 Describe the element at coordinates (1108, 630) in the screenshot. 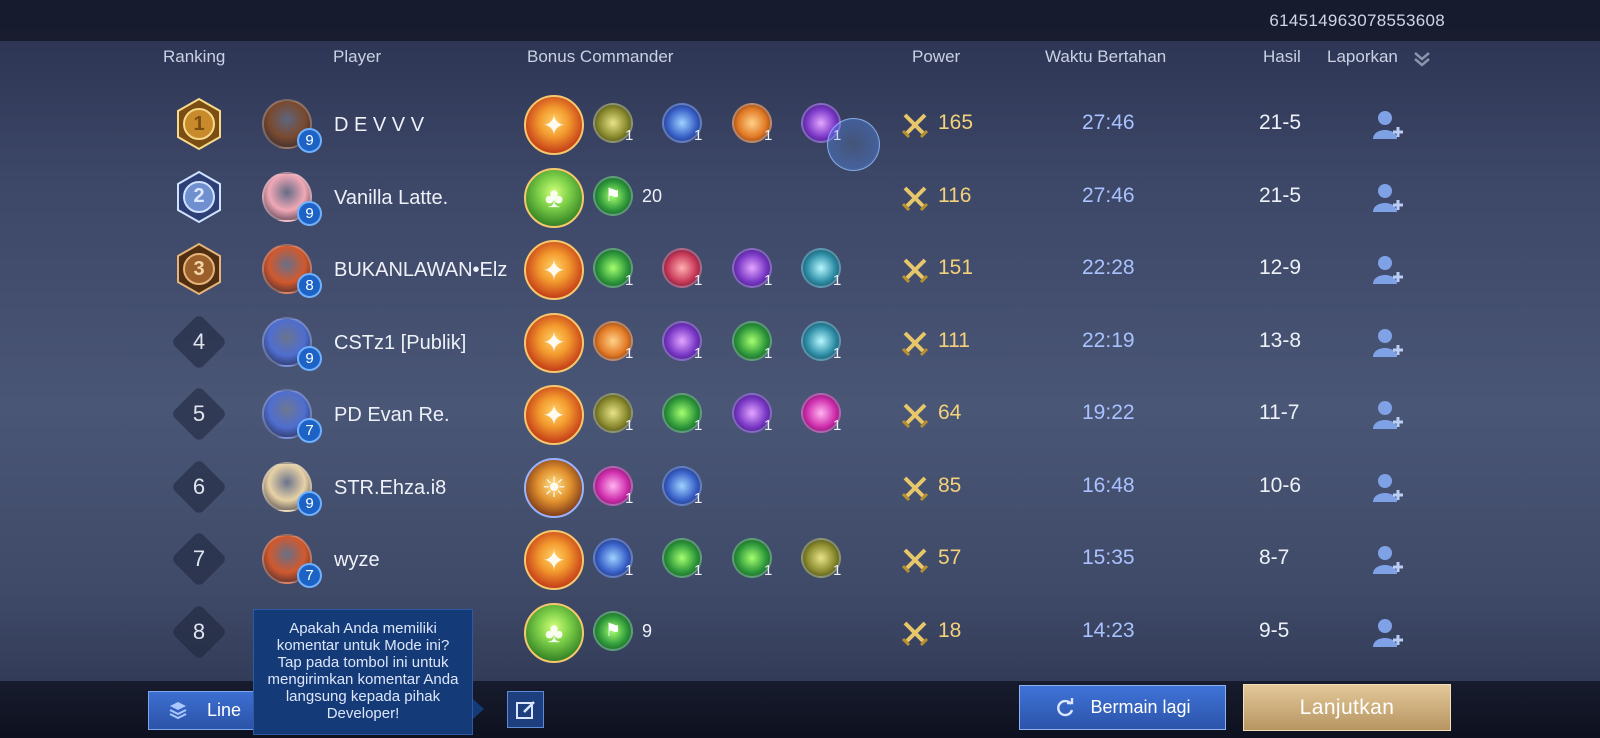

I see `survival-time: 14:23` at that location.